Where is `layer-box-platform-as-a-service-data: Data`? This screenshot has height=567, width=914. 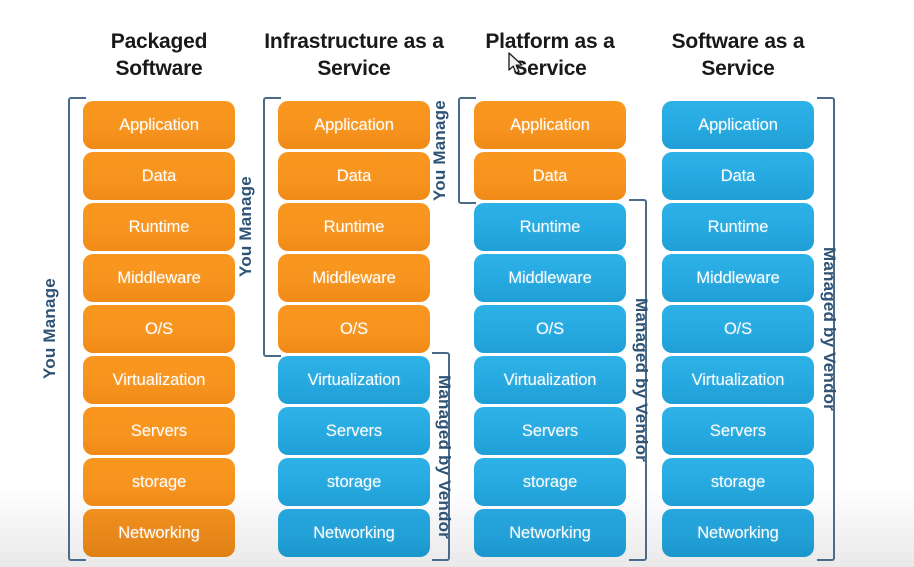 layer-box-platform-as-a-service-data: Data is located at coordinates (550, 176).